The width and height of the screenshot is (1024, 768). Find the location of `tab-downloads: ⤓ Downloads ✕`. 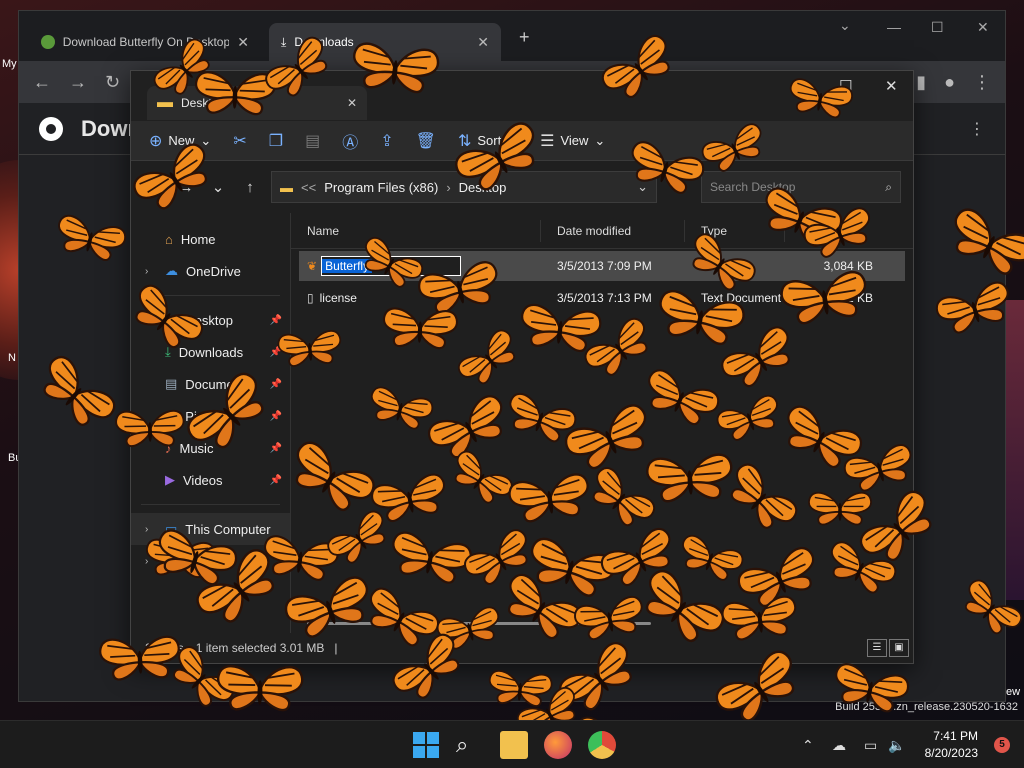

tab-downloads: ⤓ Downloads ✕ is located at coordinates (385, 42).